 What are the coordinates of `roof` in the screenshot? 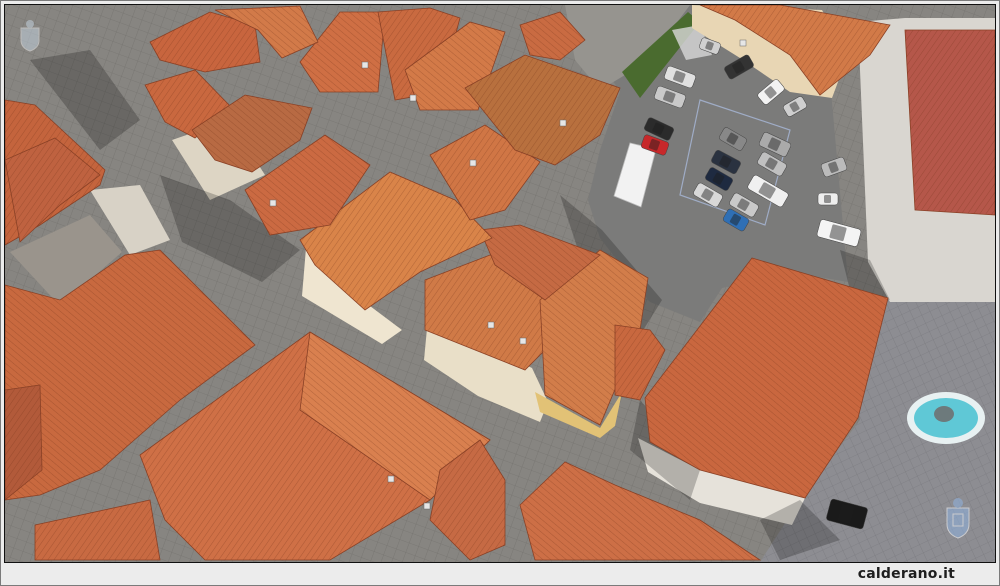 It's located at (949, 122).